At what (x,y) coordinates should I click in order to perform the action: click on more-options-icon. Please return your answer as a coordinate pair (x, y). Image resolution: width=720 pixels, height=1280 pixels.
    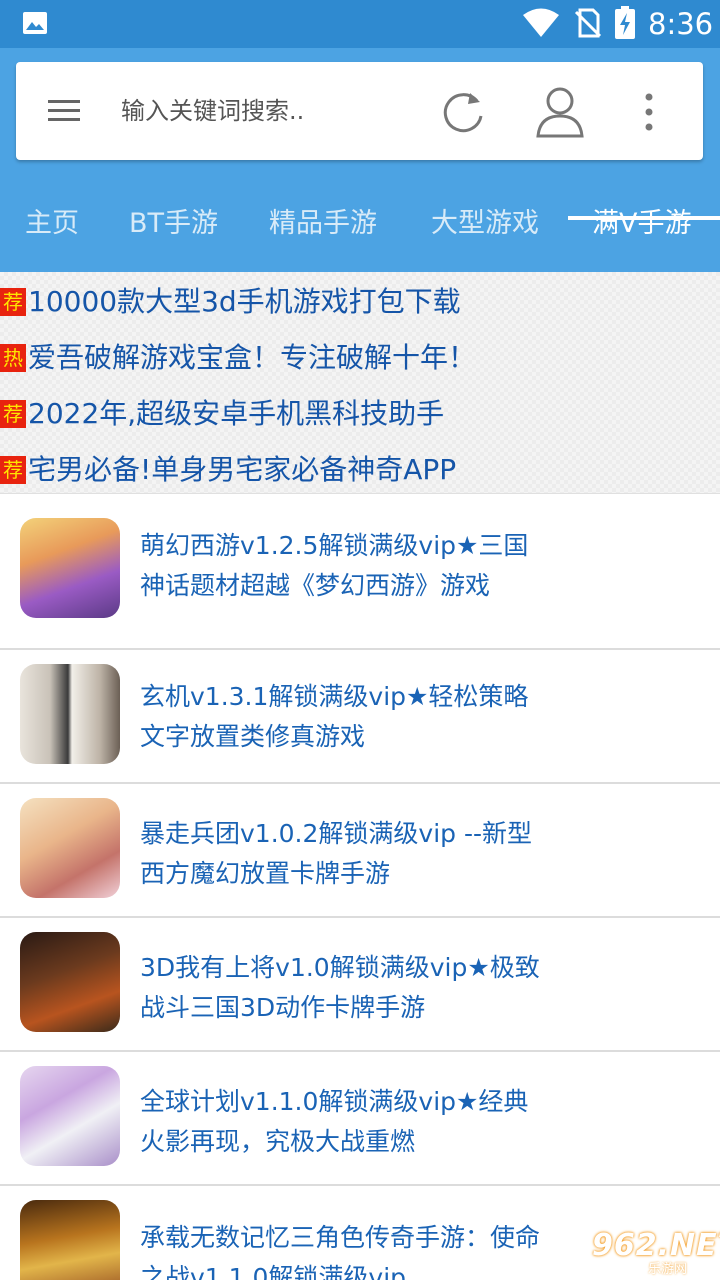
    Looking at the image, I should click on (649, 112).